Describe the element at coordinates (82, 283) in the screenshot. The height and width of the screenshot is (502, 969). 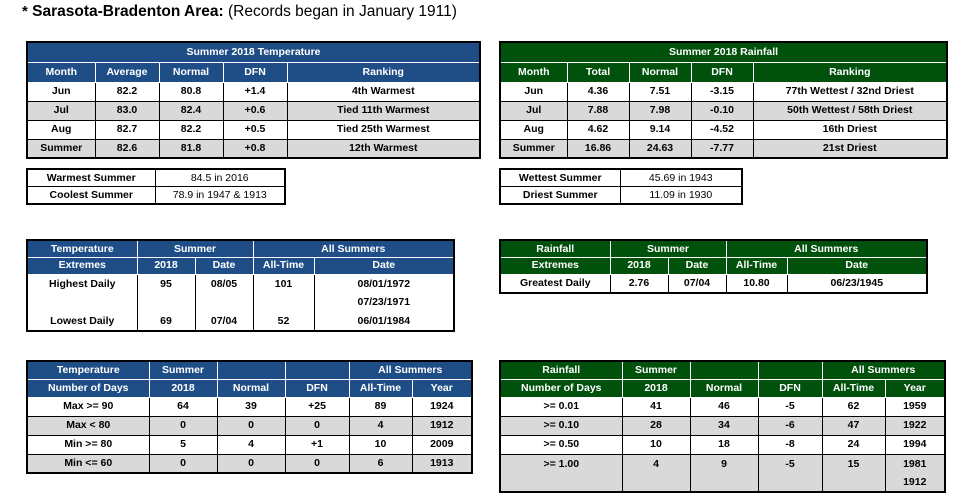
I see `cell-extreme-label: Highest Daily` at that location.